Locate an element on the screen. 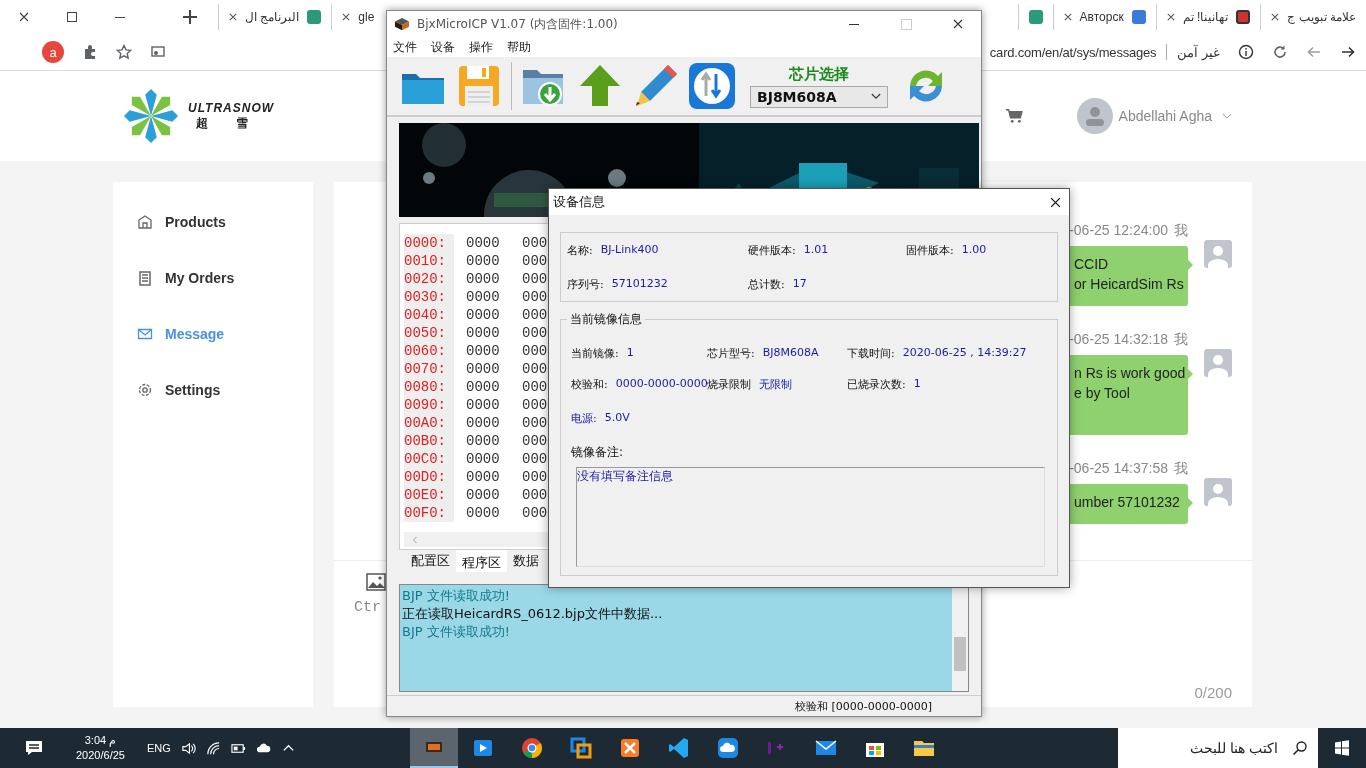  security-label: غير آمن is located at coordinates (1198, 52).